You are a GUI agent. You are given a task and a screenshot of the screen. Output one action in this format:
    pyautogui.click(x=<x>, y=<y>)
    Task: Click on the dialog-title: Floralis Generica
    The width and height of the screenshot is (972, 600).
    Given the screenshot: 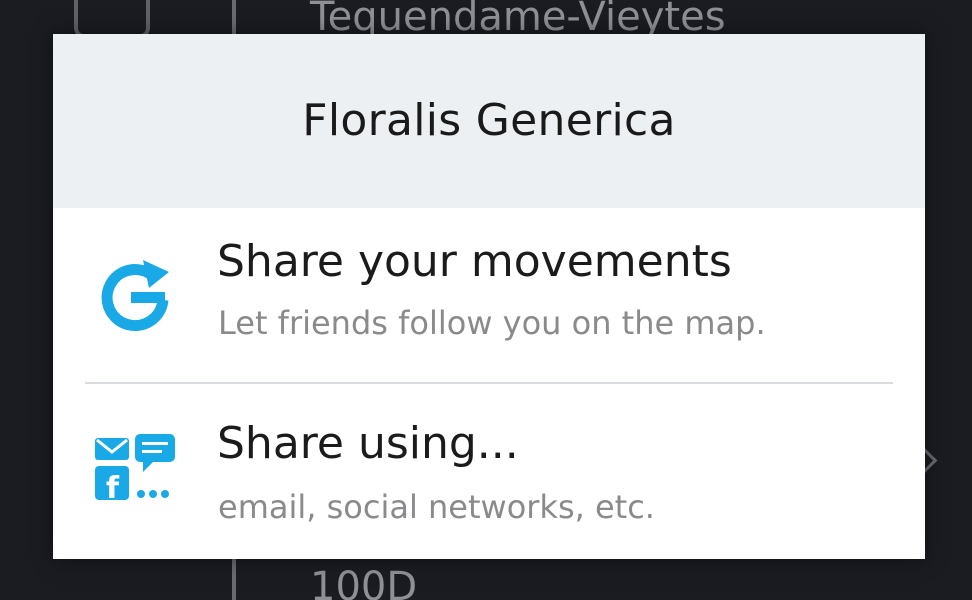 What is the action you would take?
    pyautogui.click(x=489, y=120)
    